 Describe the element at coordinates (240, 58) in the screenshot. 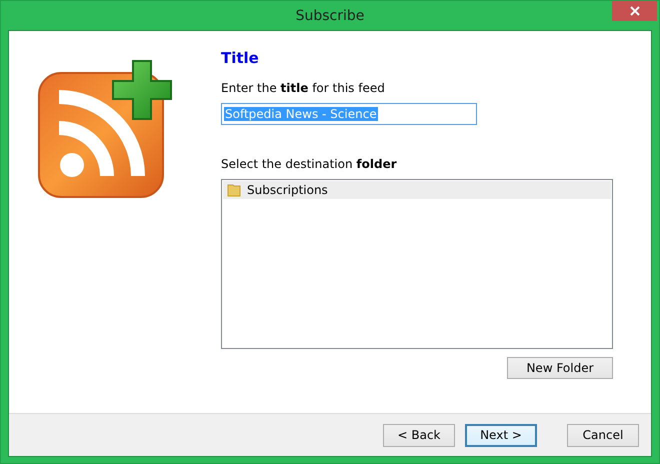

I see `page-heading: Title` at that location.